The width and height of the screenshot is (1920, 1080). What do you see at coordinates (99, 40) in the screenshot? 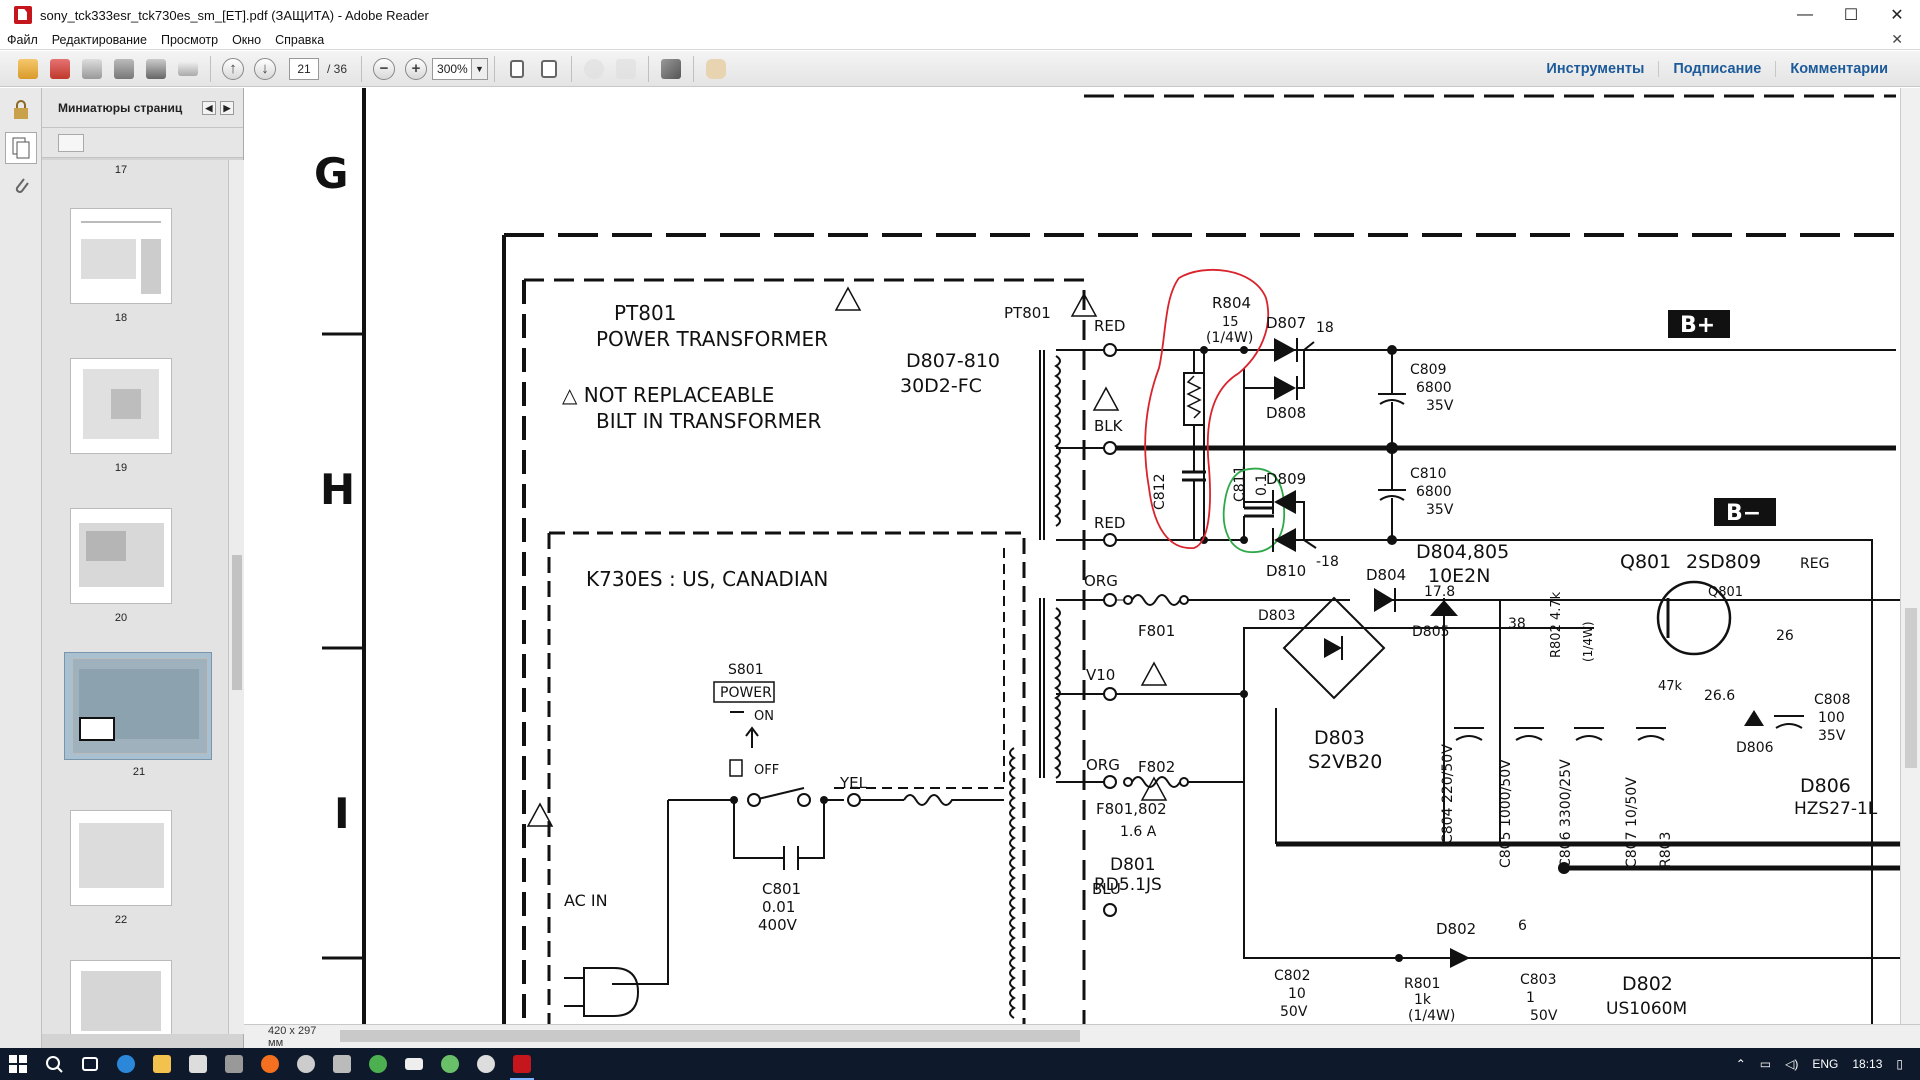
I see `menu-edit: Редактирование` at bounding box center [99, 40].